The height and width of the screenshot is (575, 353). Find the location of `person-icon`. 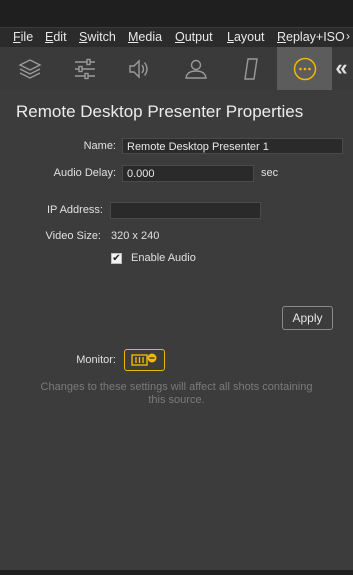

person-icon is located at coordinates (195, 68).